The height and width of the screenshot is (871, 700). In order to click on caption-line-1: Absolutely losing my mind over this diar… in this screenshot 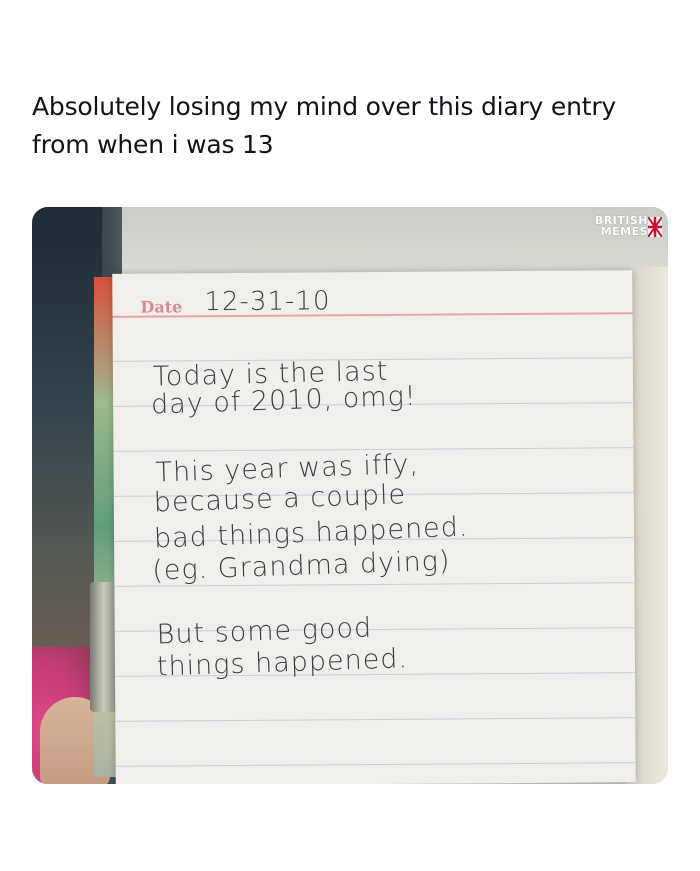, I will do `click(324, 106)`.